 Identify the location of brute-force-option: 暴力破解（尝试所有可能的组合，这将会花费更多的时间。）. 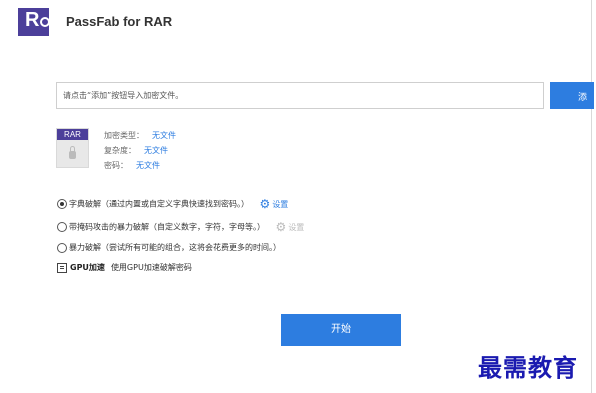
(169, 248).